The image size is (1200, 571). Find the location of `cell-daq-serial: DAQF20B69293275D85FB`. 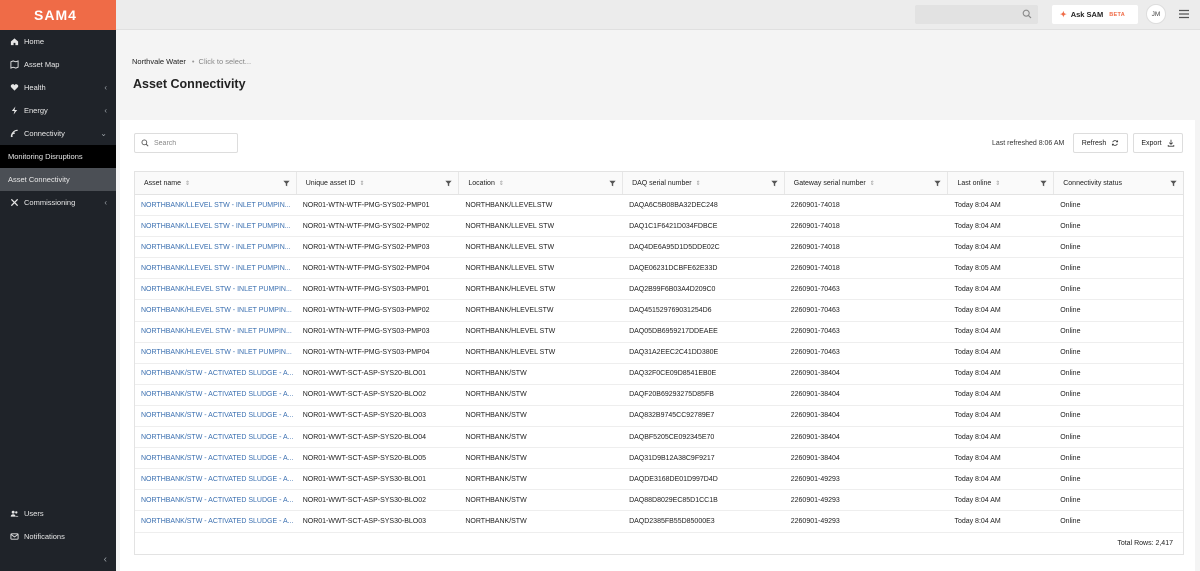

cell-daq-serial: DAQF20B69293275D85FB is located at coordinates (671, 395).